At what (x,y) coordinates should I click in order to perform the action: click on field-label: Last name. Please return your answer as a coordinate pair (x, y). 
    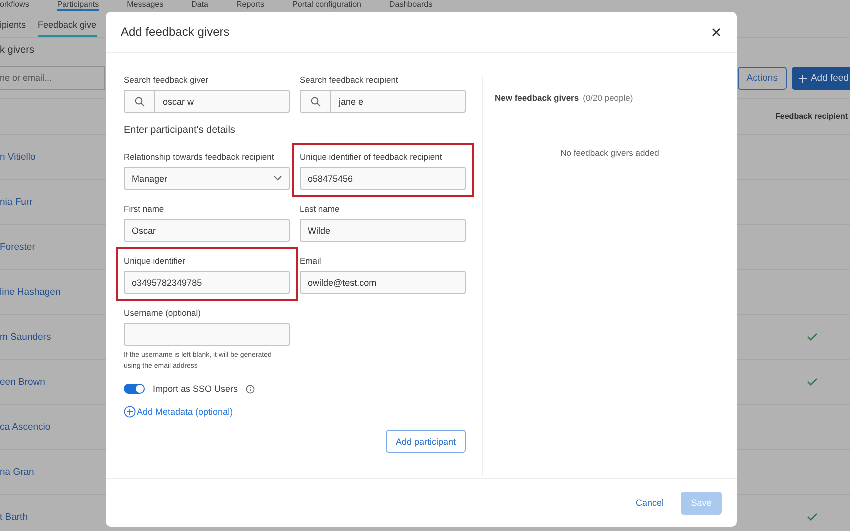
    Looking at the image, I should click on (320, 209).